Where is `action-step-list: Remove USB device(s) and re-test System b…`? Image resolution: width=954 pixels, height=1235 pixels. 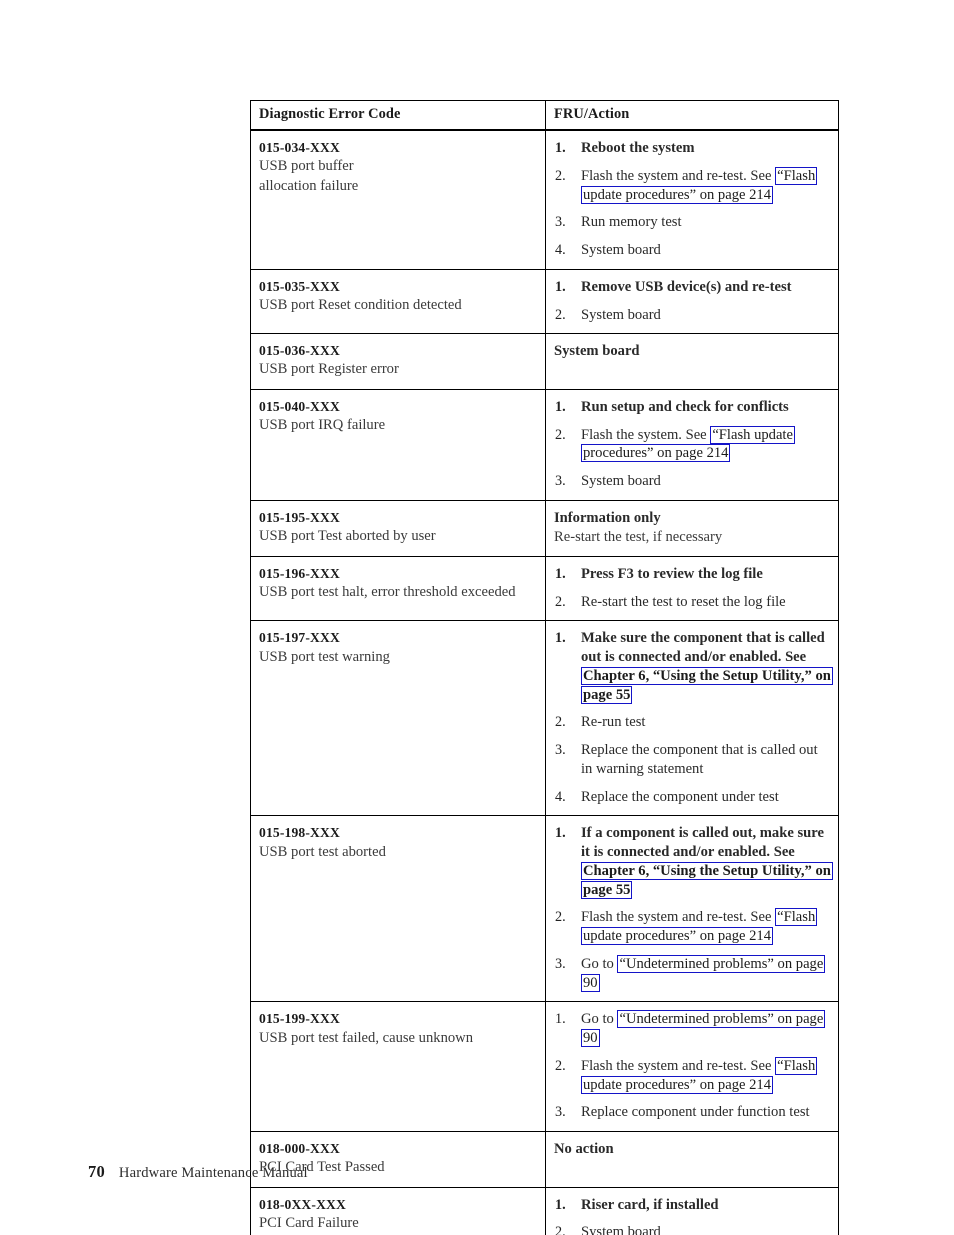 action-step-list: Remove USB device(s) and re-test System b… is located at coordinates (693, 301).